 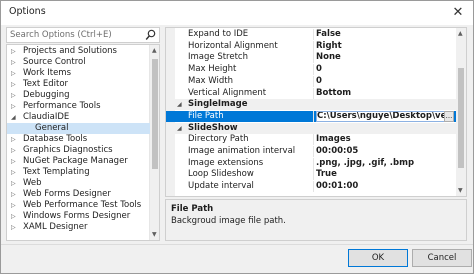 I want to click on tree-item: ▷ Source Control, so click(x=78, y=62).